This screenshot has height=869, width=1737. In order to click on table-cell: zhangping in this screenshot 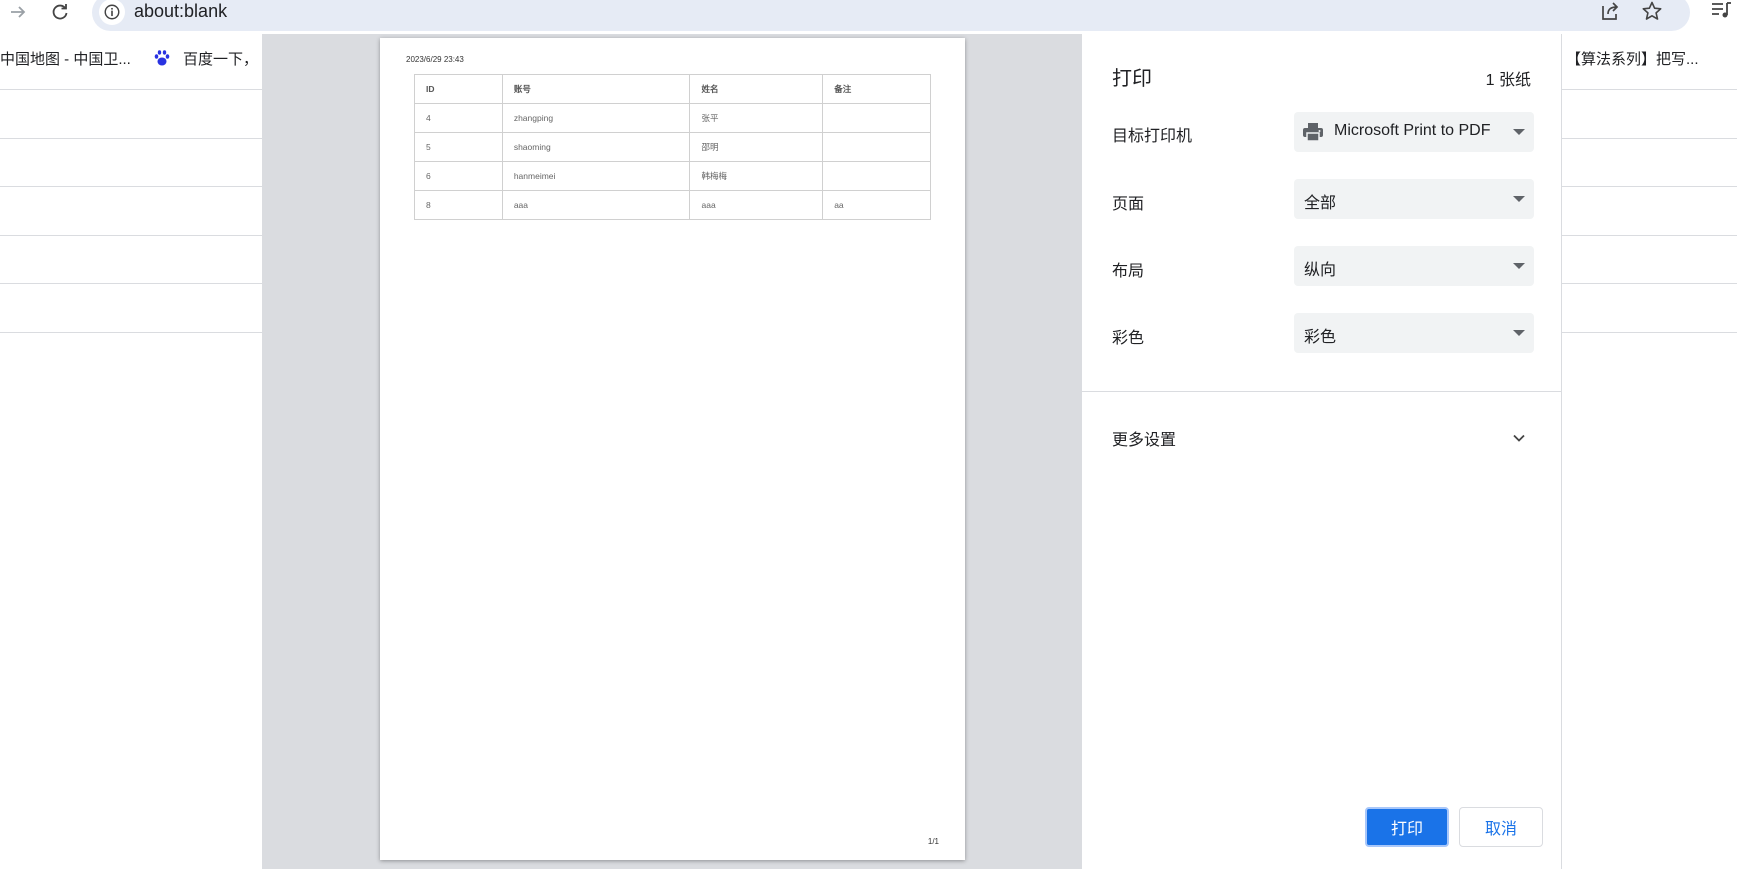, I will do `click(596, 118)`.